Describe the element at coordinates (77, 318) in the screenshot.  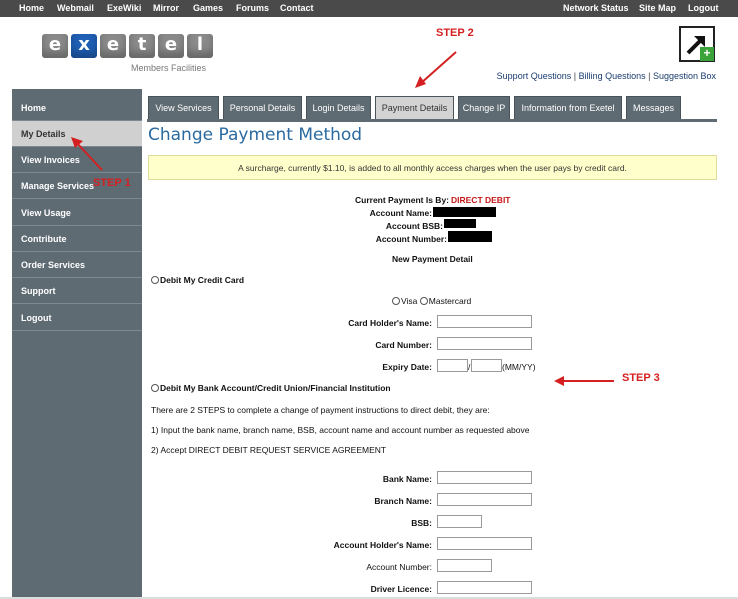
I see `sidebar-item-logout: Logout` at that location.